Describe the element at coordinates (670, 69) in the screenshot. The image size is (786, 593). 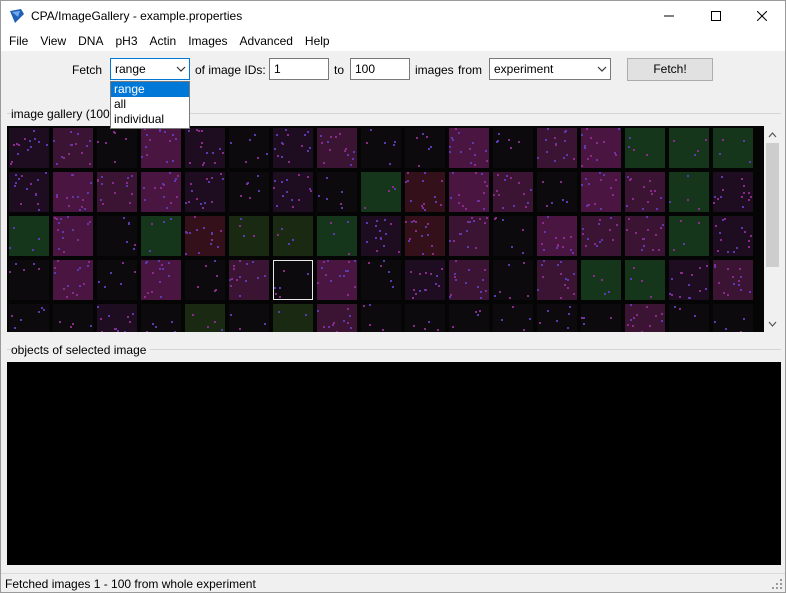
I see `fetch-button: Fetch!` at that location.